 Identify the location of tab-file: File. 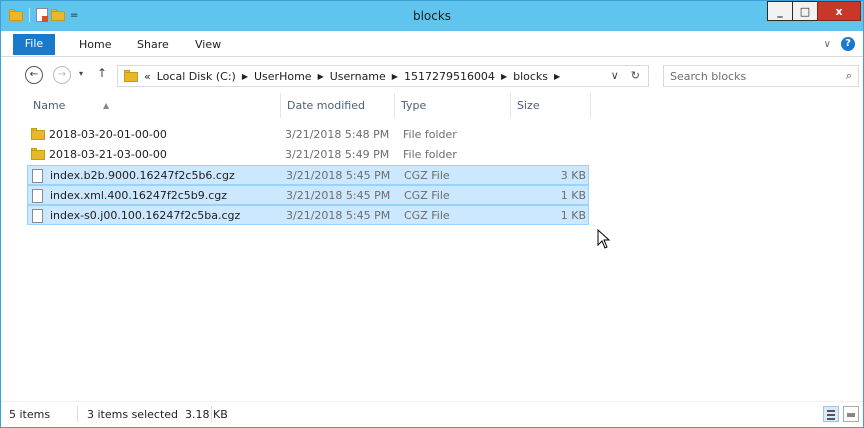
(34, 44).